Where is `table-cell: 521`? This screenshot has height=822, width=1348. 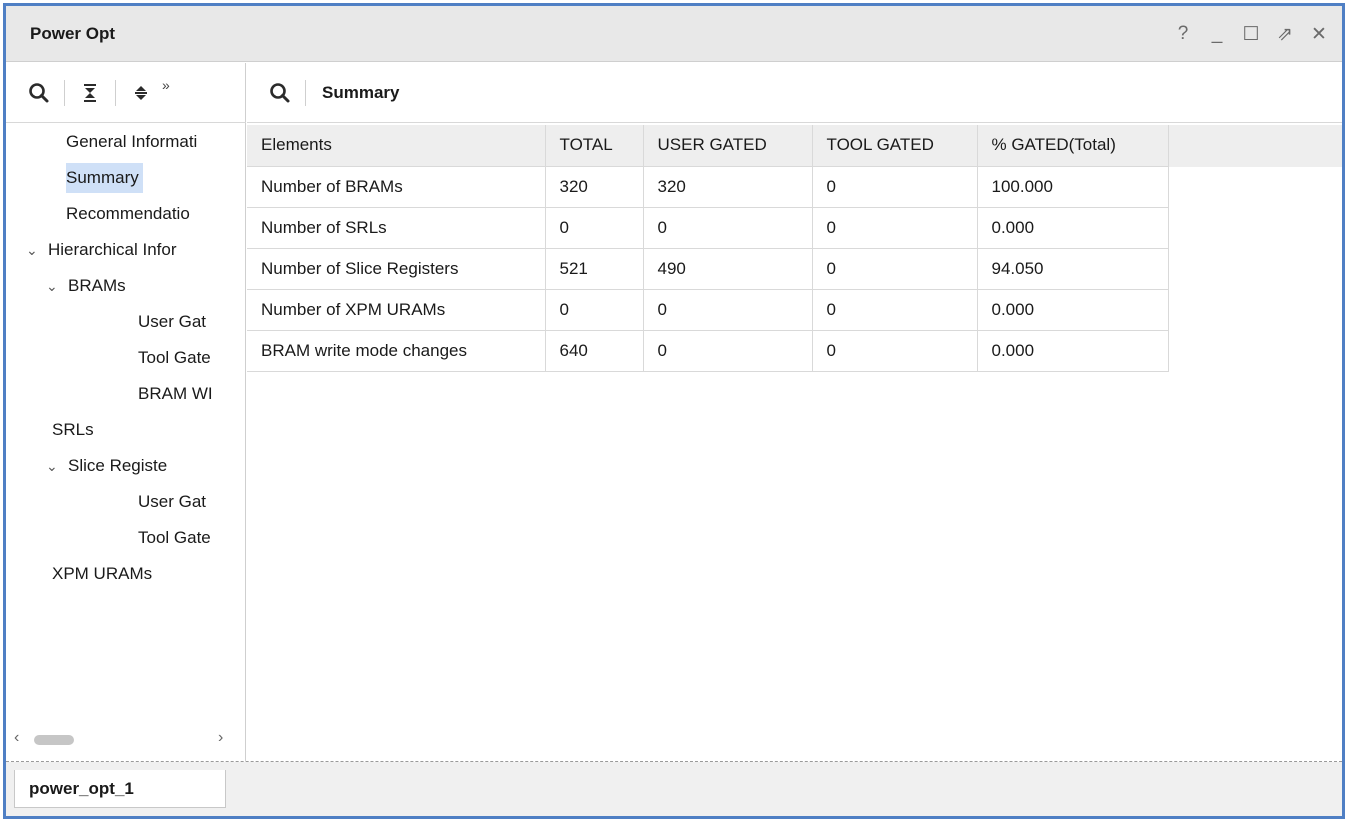 table-cell: 521 is located at coordinates (594, 269).